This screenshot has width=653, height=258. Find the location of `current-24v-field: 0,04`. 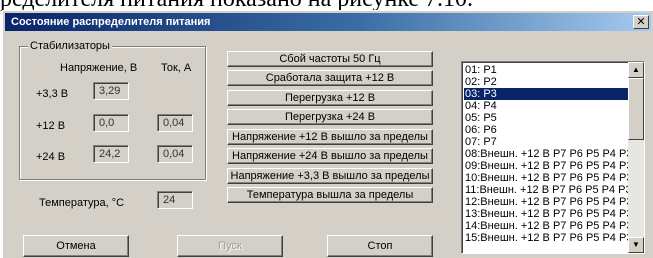

current-24v-field: 0,04 is located at coordinates (175, 154).